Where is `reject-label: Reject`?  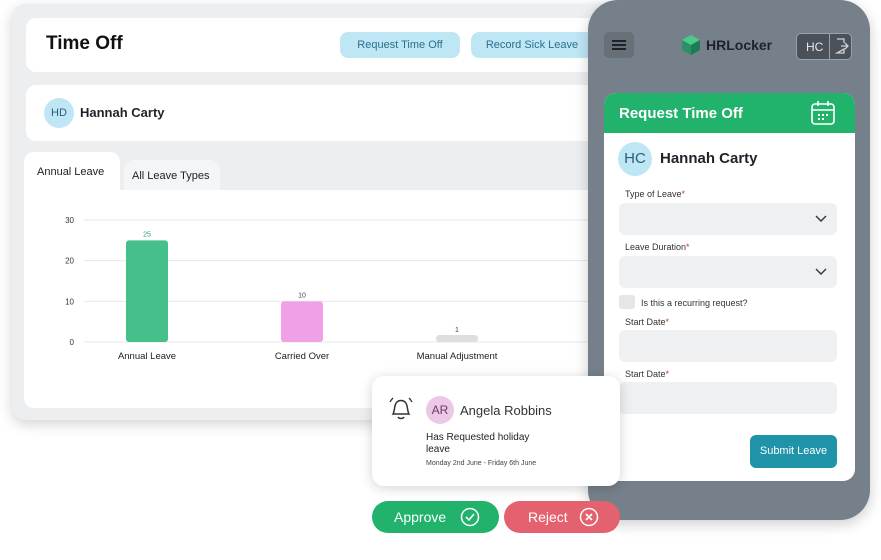 reject-label: Reject is located at coordinates (548, 517).